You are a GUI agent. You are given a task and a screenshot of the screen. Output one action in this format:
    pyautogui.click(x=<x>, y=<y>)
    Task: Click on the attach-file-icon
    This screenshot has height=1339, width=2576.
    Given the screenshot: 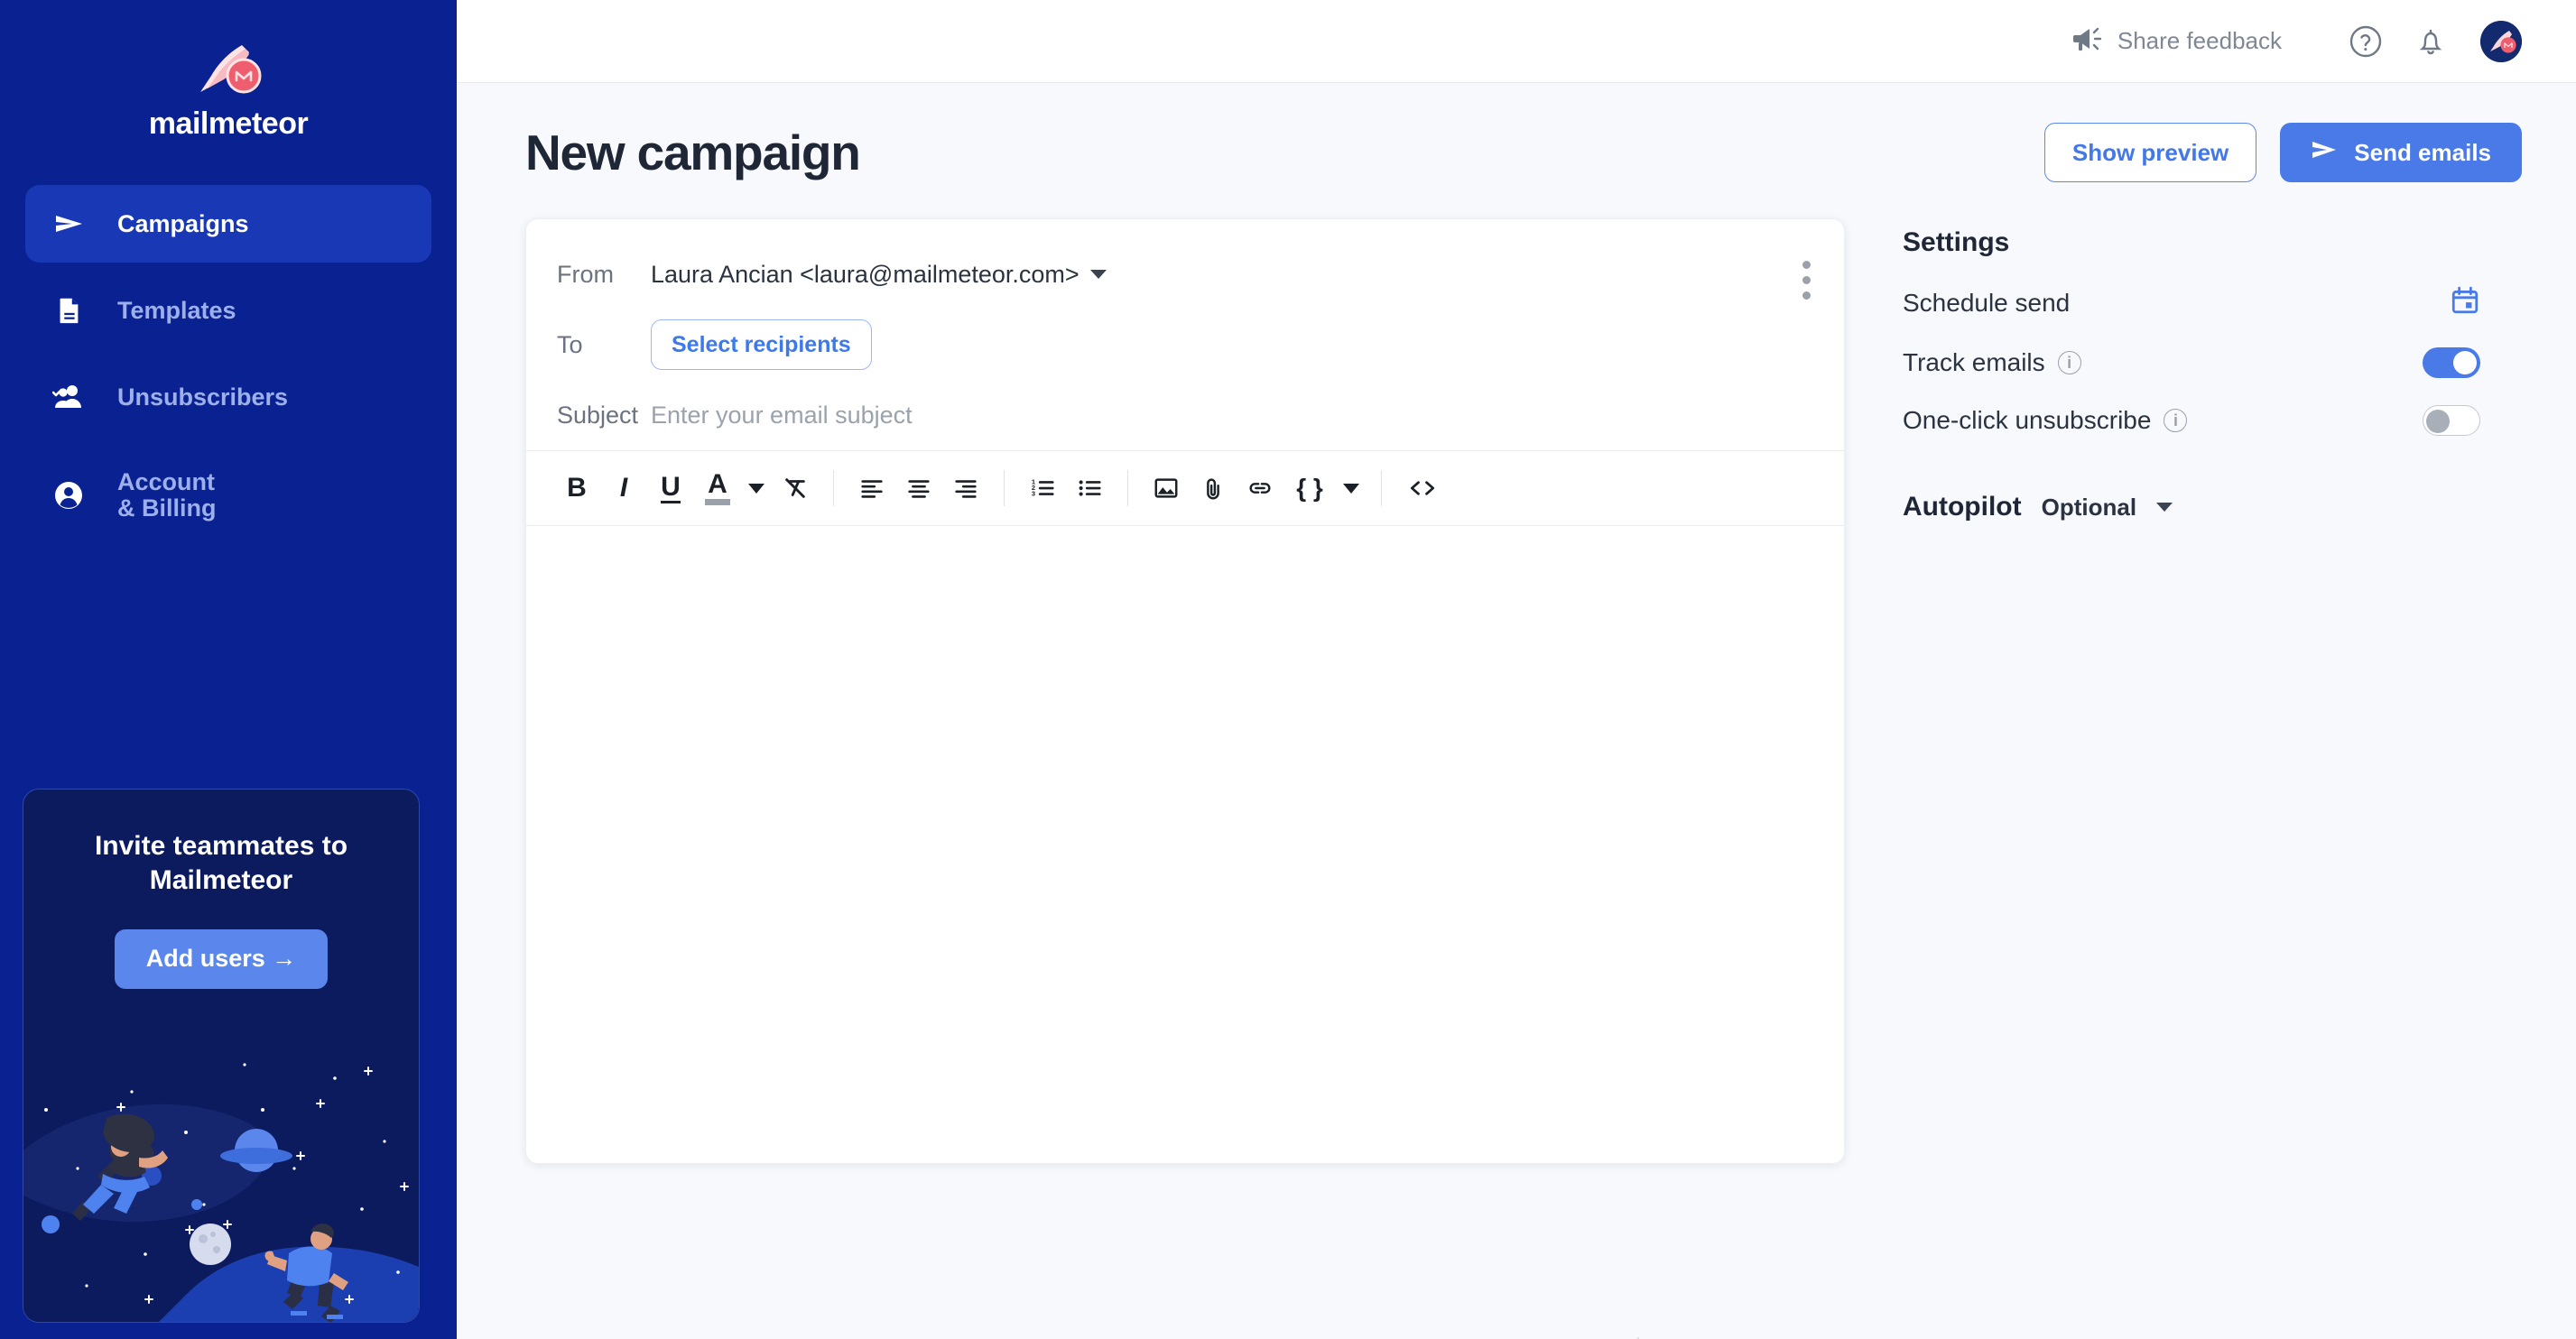 What is the action you would take?
    pyautogui.click(x=1213, y=489)
    